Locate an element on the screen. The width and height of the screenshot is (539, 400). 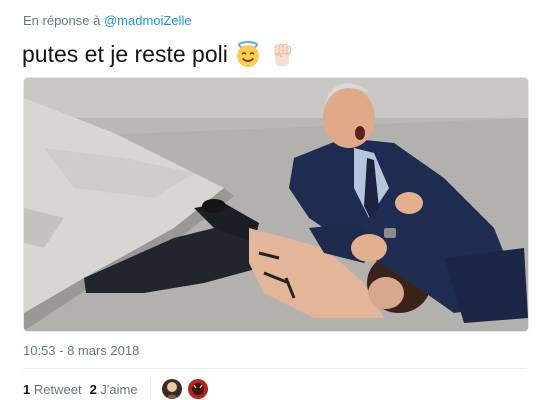
reply-context: En réponse à @madmoiZelle is located at coordinates (107, 20).